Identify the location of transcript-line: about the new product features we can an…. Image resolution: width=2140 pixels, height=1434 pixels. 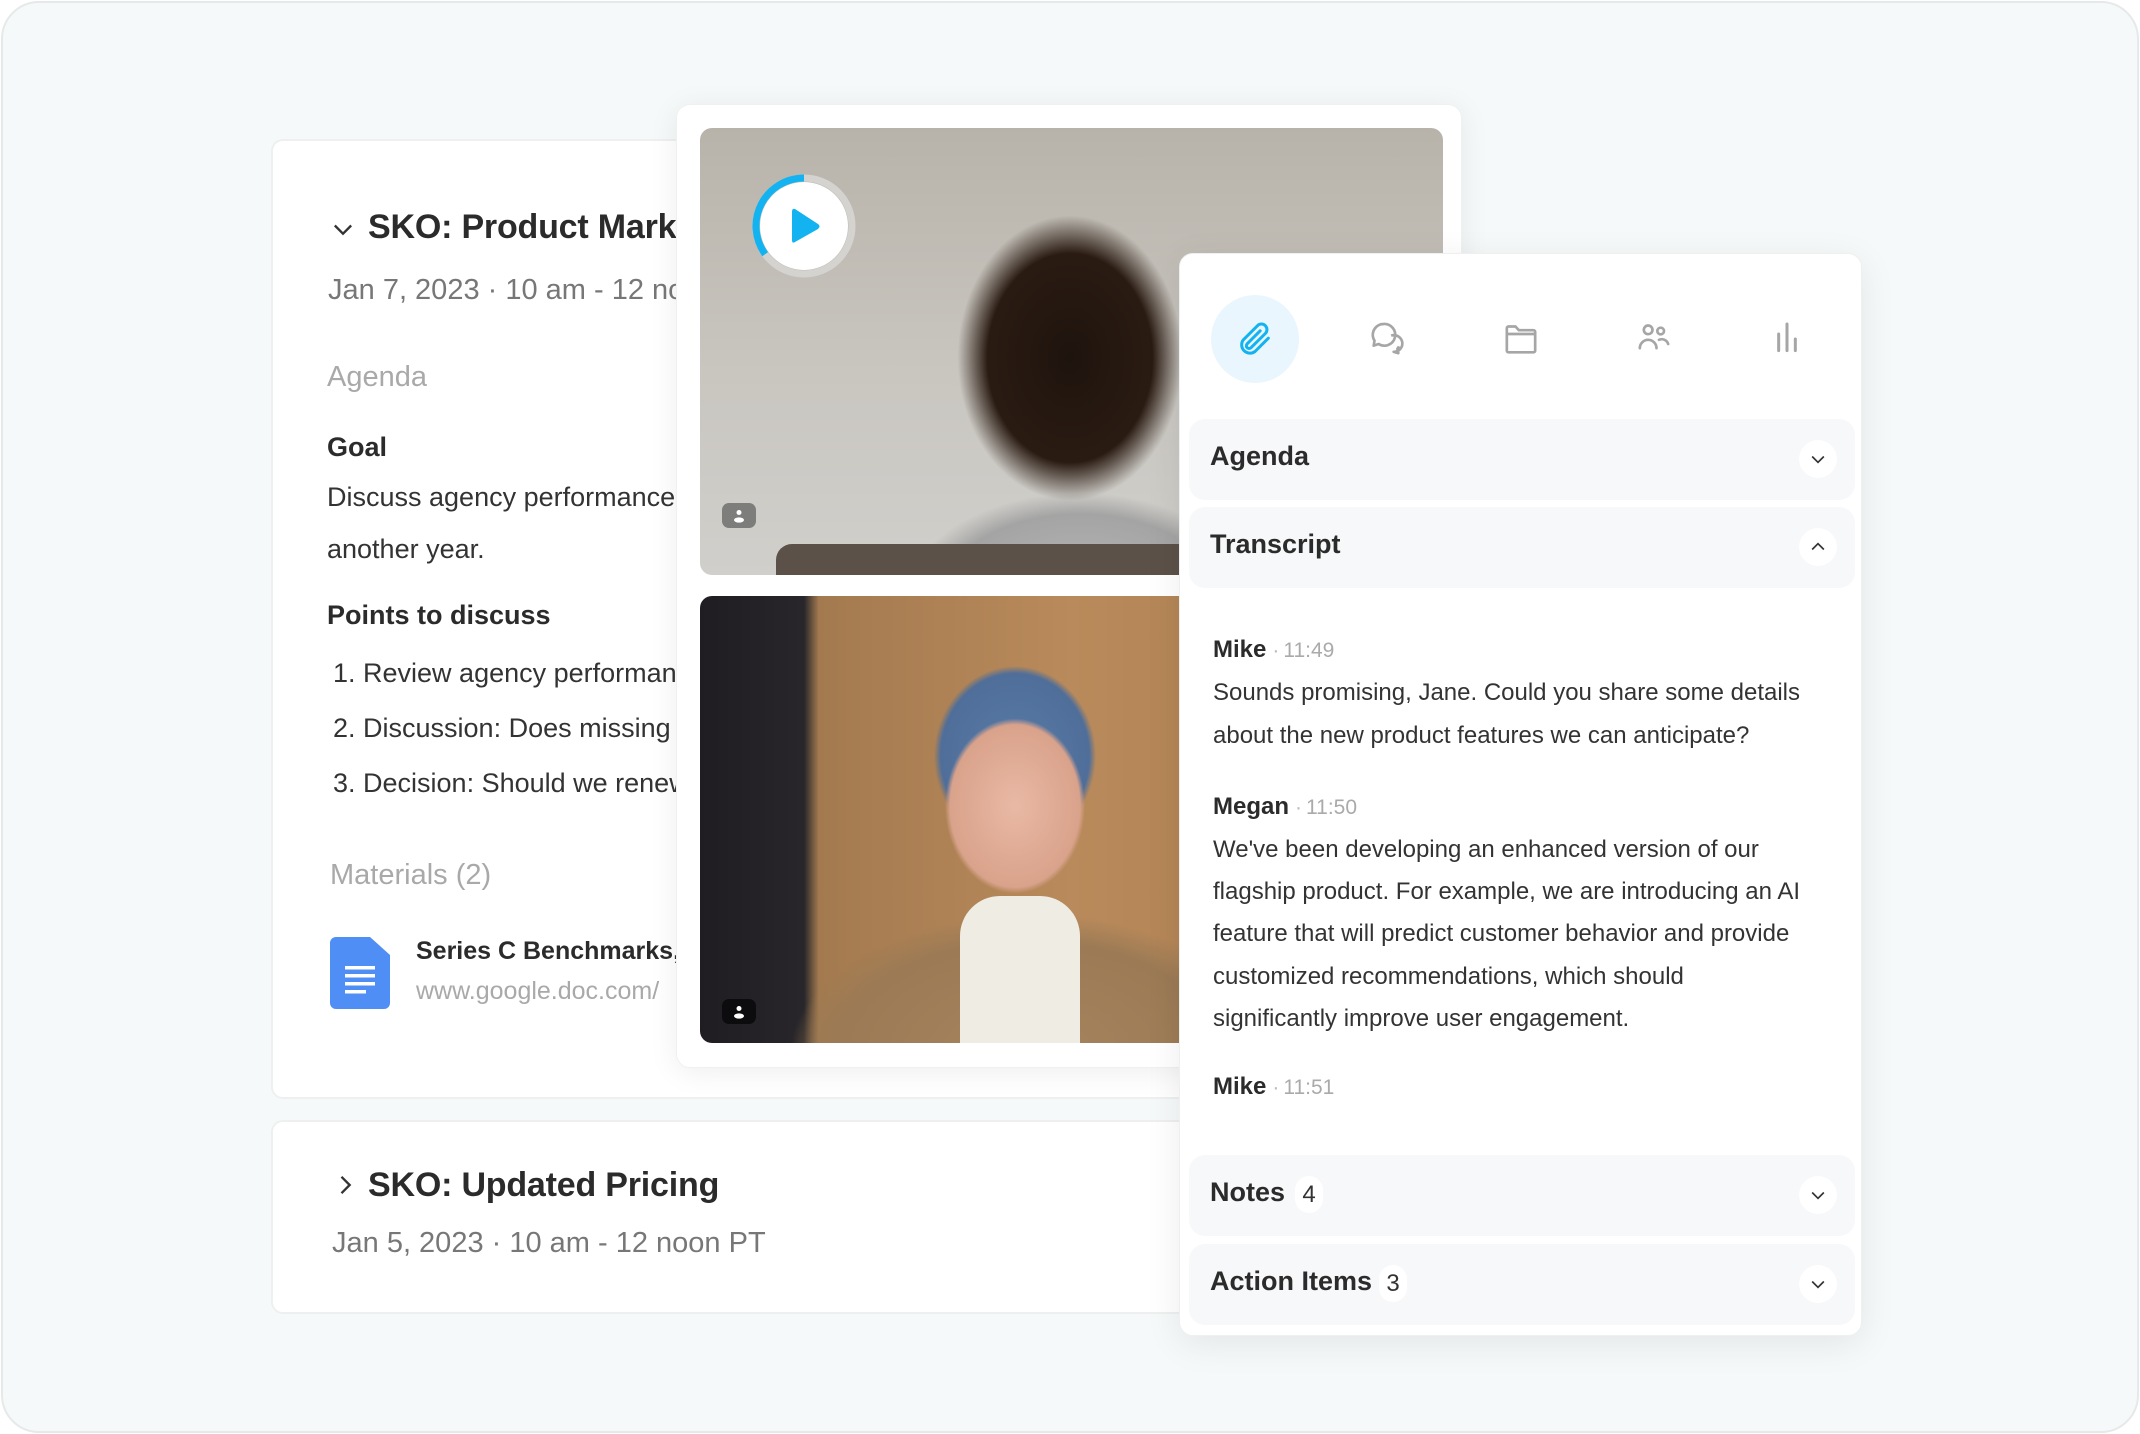
(1481, 735).